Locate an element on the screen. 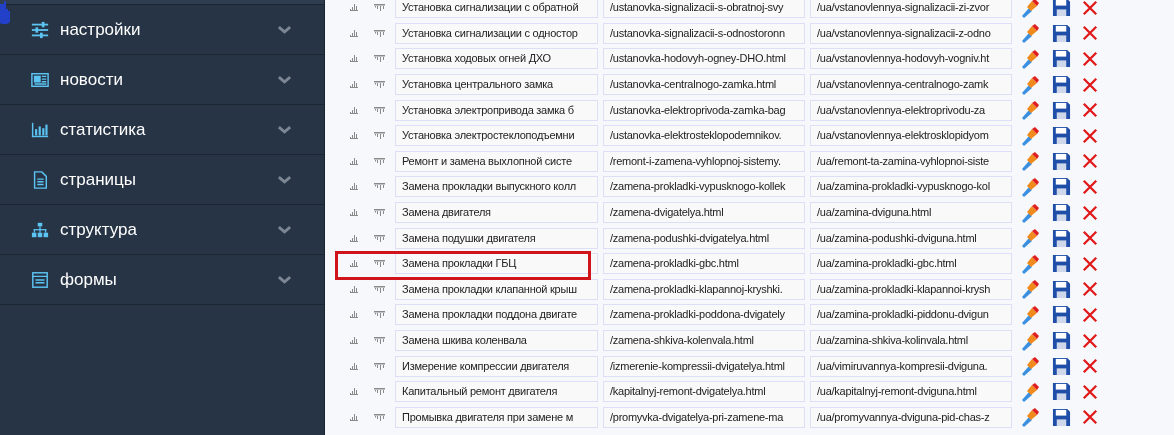 Image resolution: width=1174 pixels, height=435 pixels. input-field: /zamena-prokladki-poddona-dvigately is located at coordinates (704, 315).